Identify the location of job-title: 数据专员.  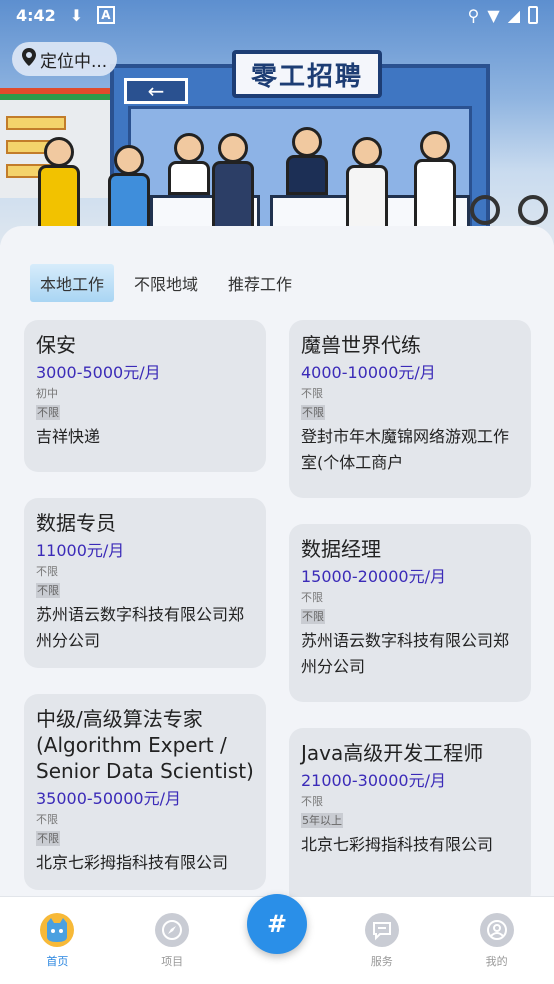
(76, 523).